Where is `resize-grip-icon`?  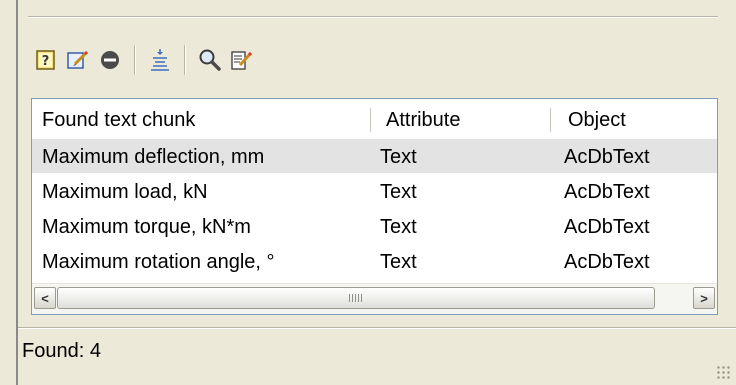 resize-grip-icon is located at coordinates (723, 372).